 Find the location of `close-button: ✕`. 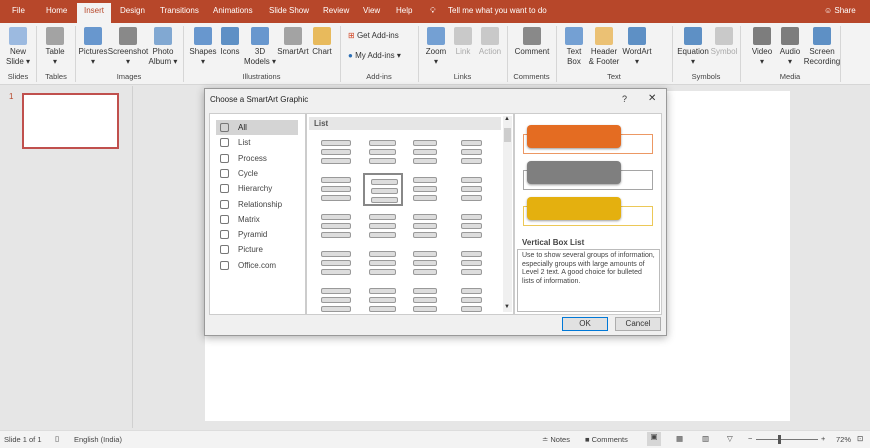

close-button: ✕ is located at coordinates (652, 98).